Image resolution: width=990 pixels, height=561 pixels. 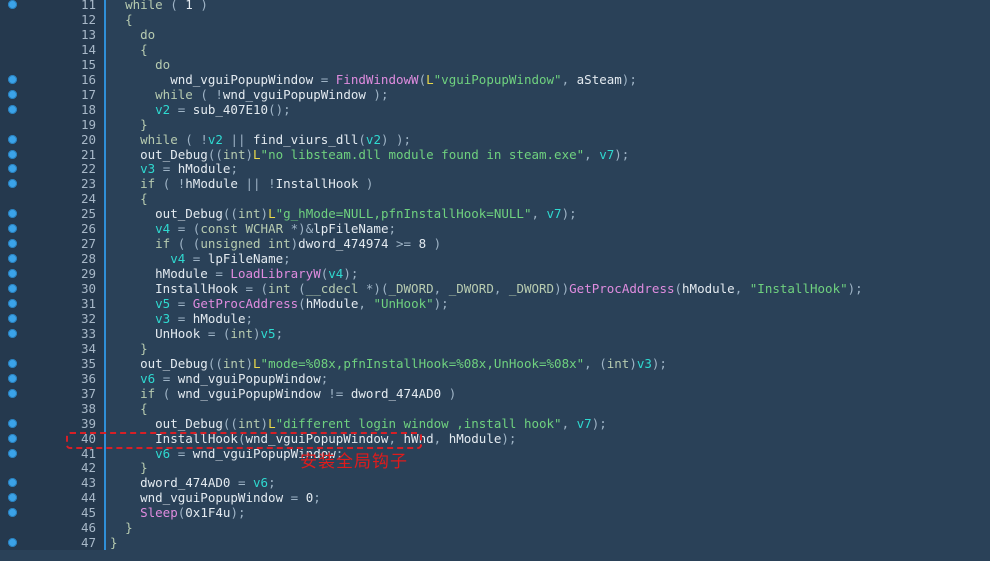 What do you see at coordinates (495, 229) in the screenshot?
I see `code-line: 26 v4 = (const WCHAR *)&lpFileName;` at bounding box center [495, 229].